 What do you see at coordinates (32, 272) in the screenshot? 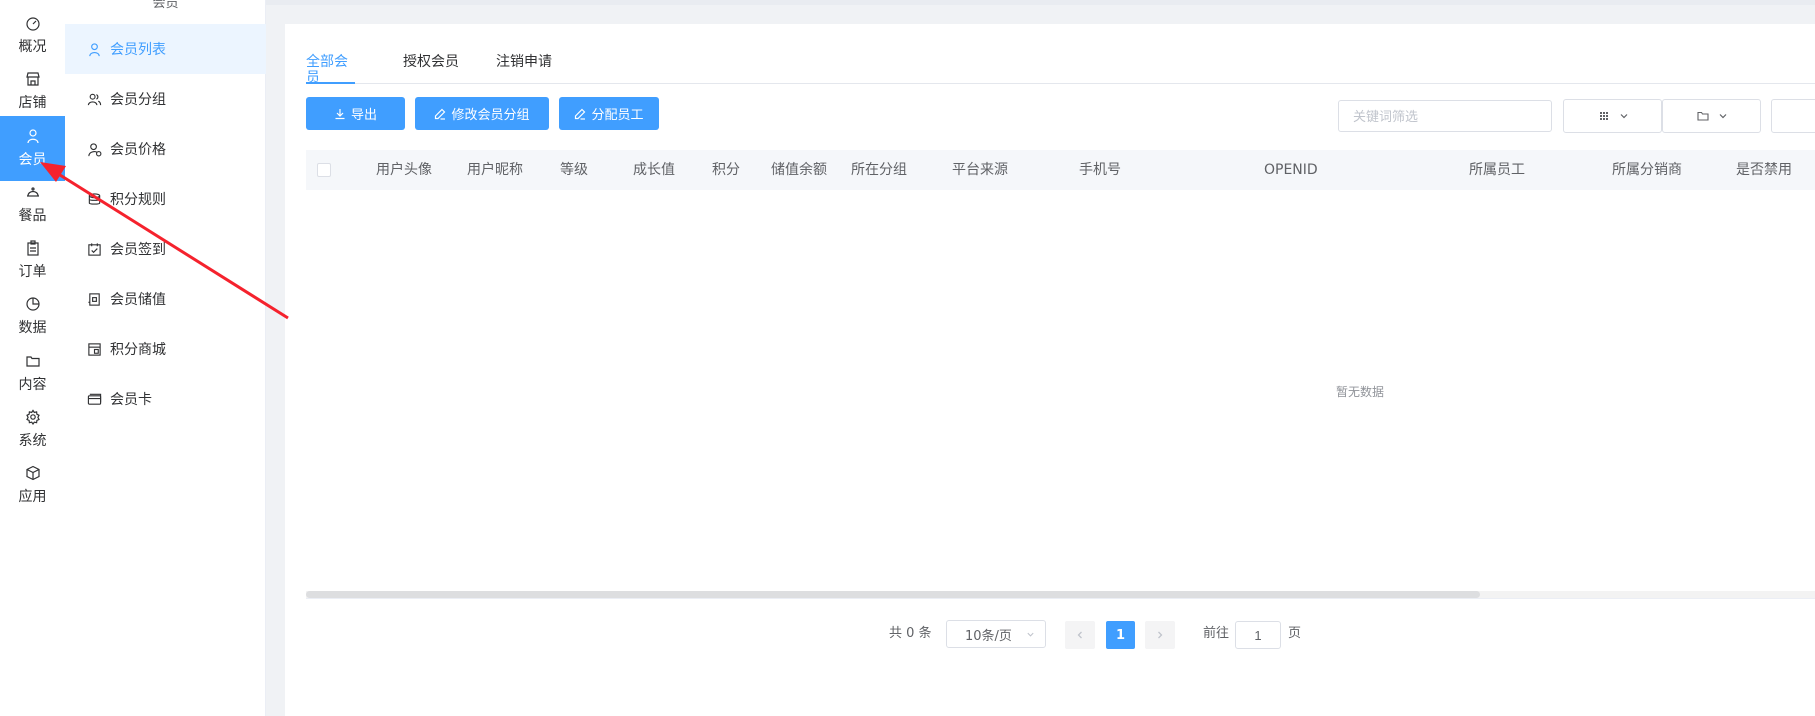
I see `rail-label: 订单` at bounding box center [32, 272].